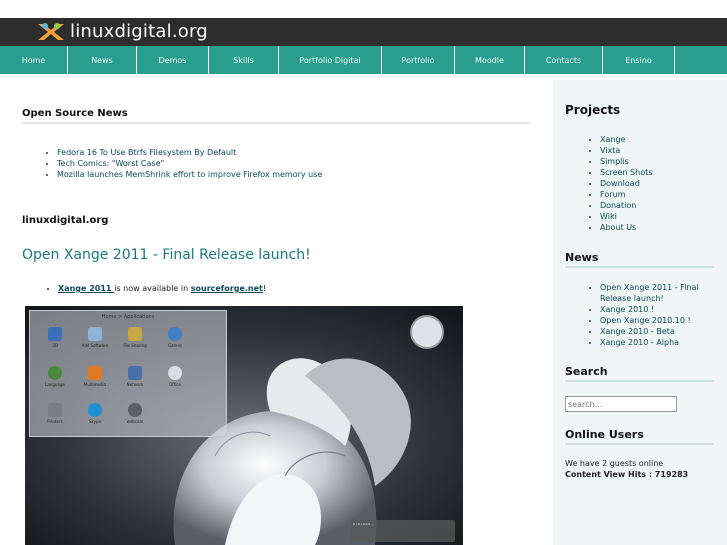 This screenshot has width=727, height=545. Describe the element at coordinates (638, 60) in the screenshot. I see `nav-ensino: Ensino` at that location.